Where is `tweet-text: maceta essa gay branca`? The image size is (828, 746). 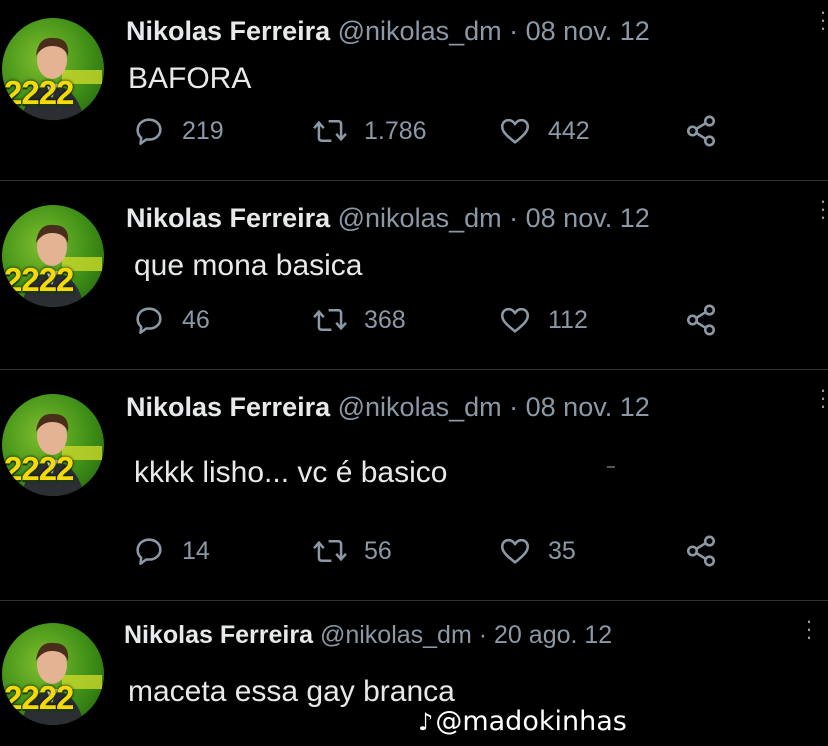
tweet-text: maceta essa gay branca is located at coordinates (291, 691).